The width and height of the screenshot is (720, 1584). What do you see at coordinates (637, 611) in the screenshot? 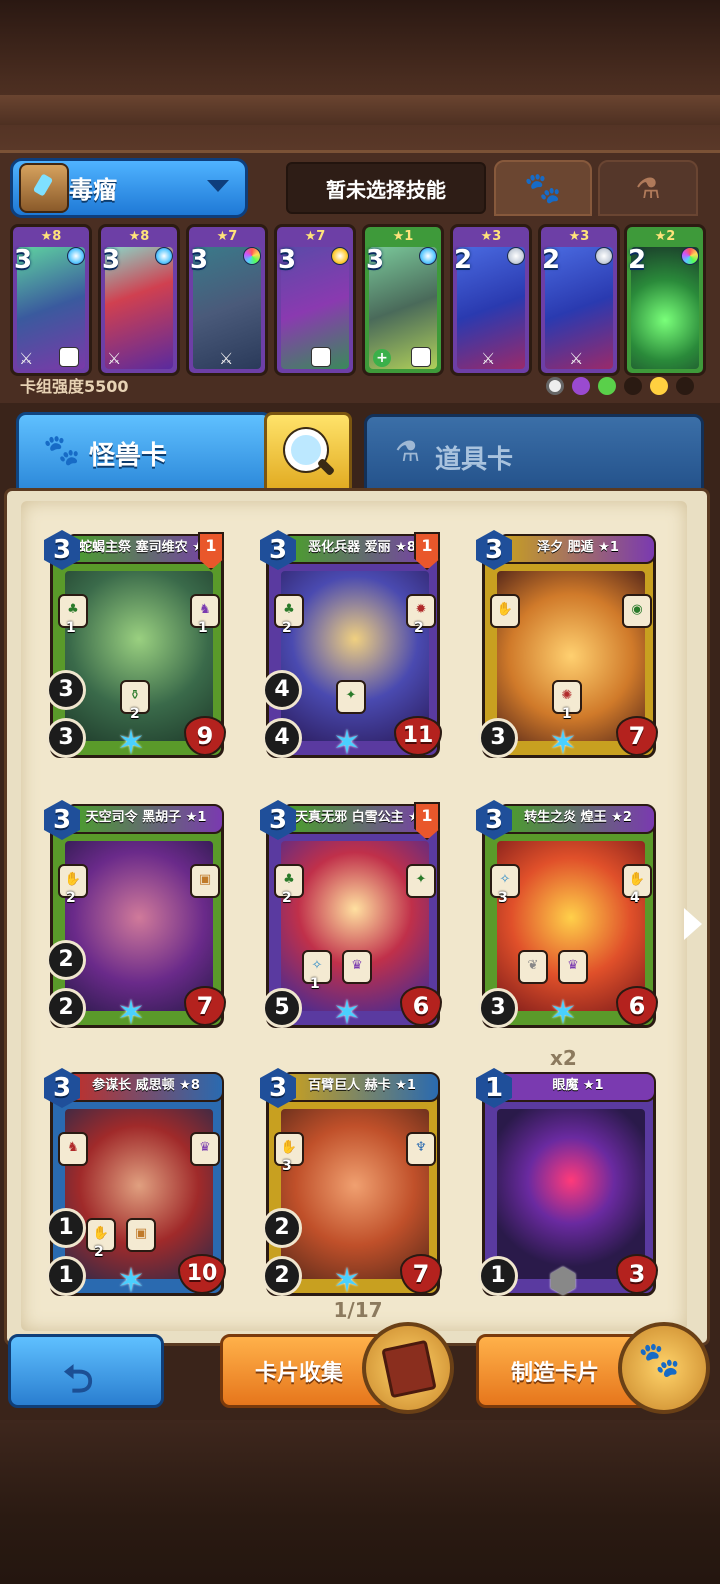
I see `ability-shield-icon: ◉` at bounding box center [637, 611].